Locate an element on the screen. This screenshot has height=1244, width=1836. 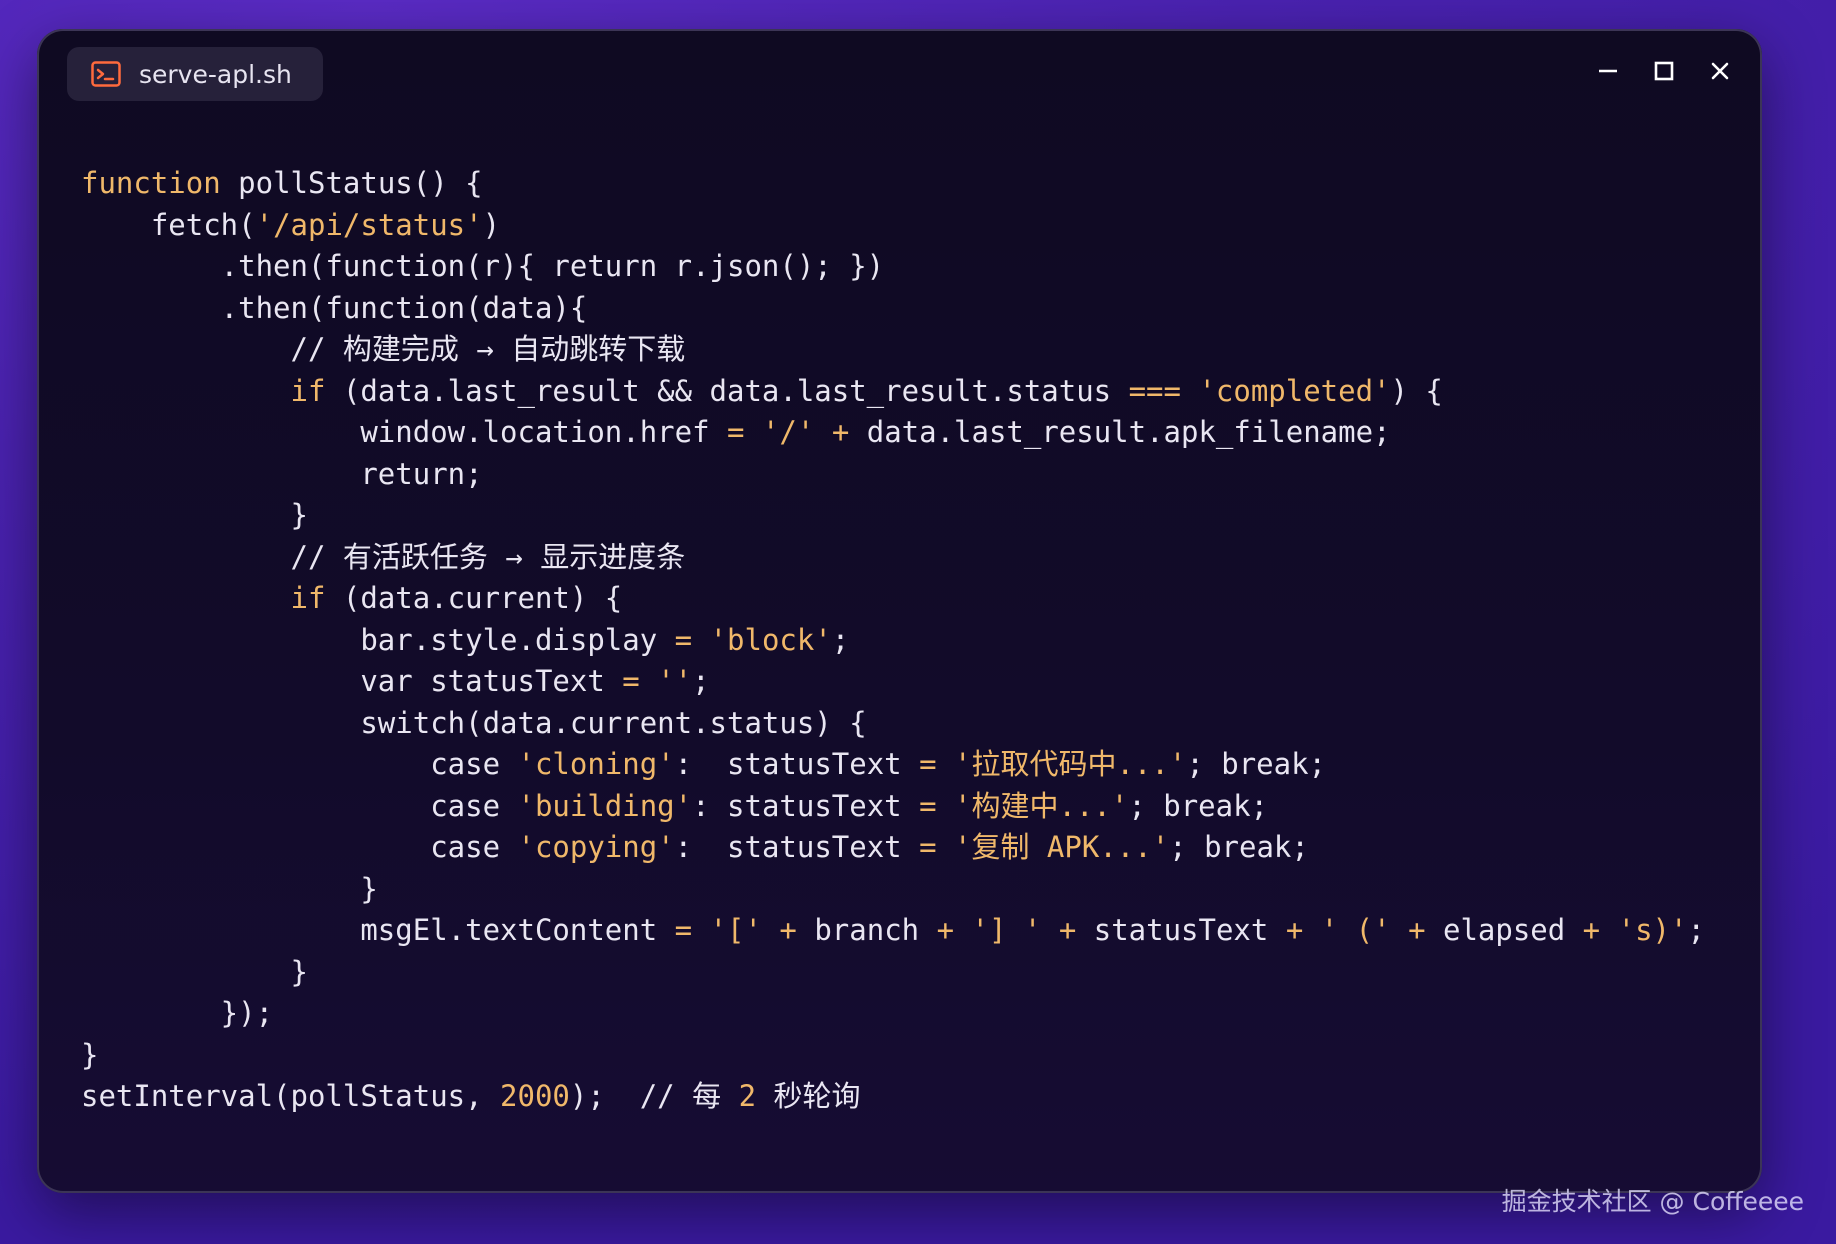
code-token: statusText is located at coordinates (1181, 930).